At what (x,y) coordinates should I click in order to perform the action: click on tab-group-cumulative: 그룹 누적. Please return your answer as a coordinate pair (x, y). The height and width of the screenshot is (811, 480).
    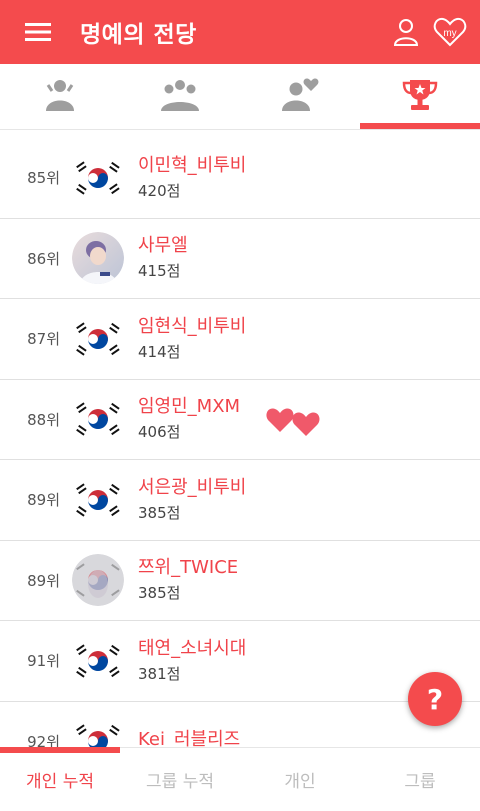
    Looking at the image, I should click on (180, 779).